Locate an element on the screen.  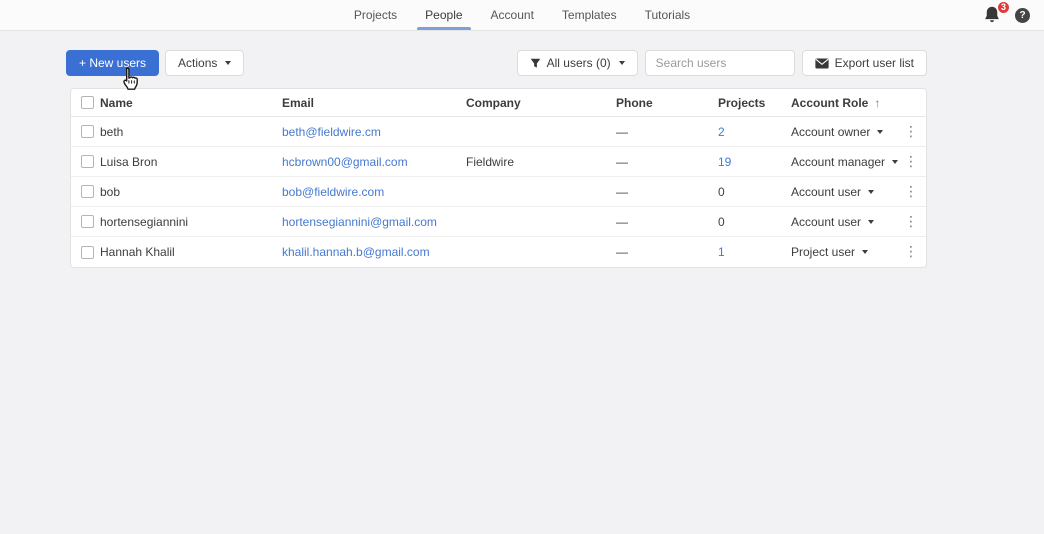
column-header-projects: Projects is located at coordinates (754, 103).